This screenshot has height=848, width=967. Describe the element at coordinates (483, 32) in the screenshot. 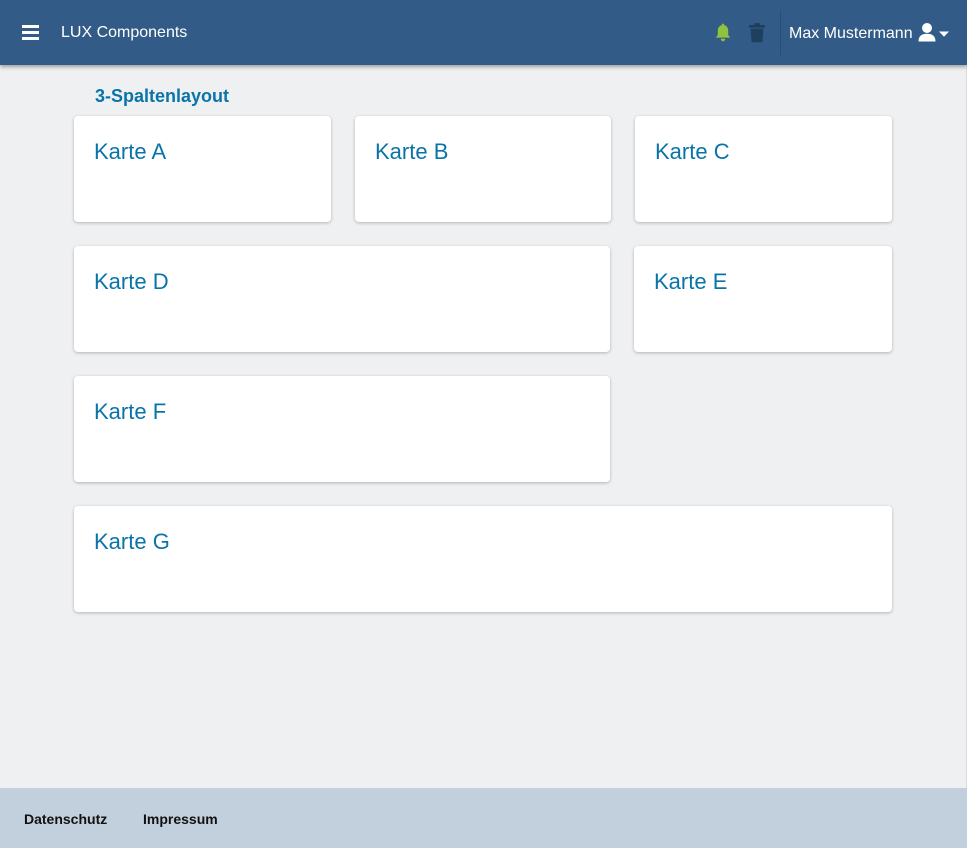

I see `app-header: LUX Components Max Mustermann` at that location.